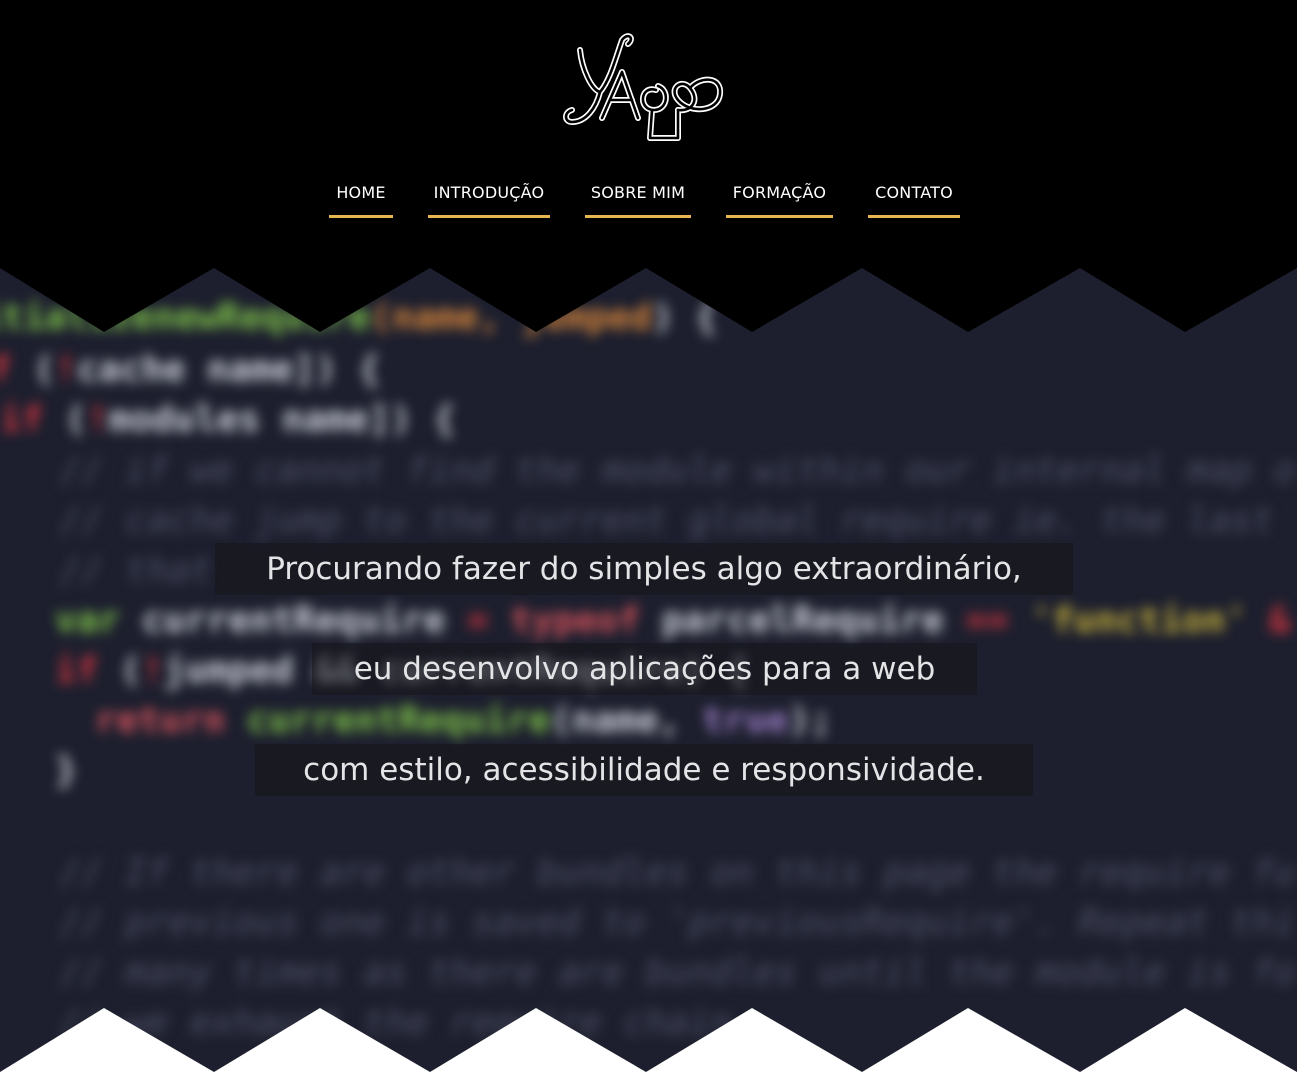 The image size is (1297, 1080). Describe the element at coordinates (648, 299) in the screenshot. I see `header-zigzag-divider` at that location.